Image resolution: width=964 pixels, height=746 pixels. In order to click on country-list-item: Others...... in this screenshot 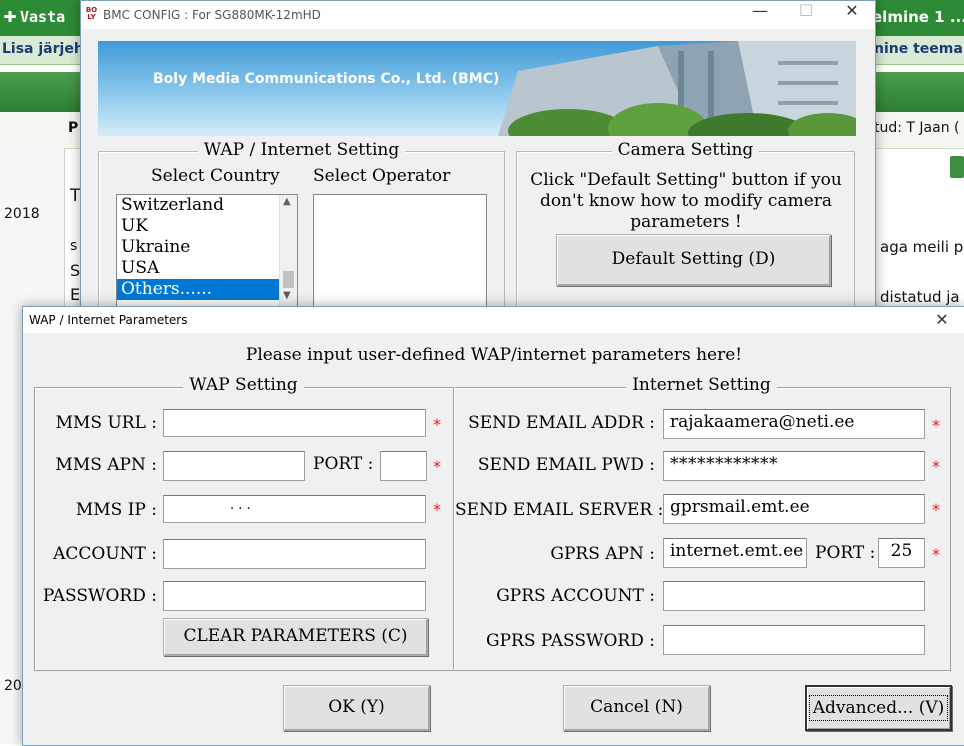, I will do `click(199, 289)`.